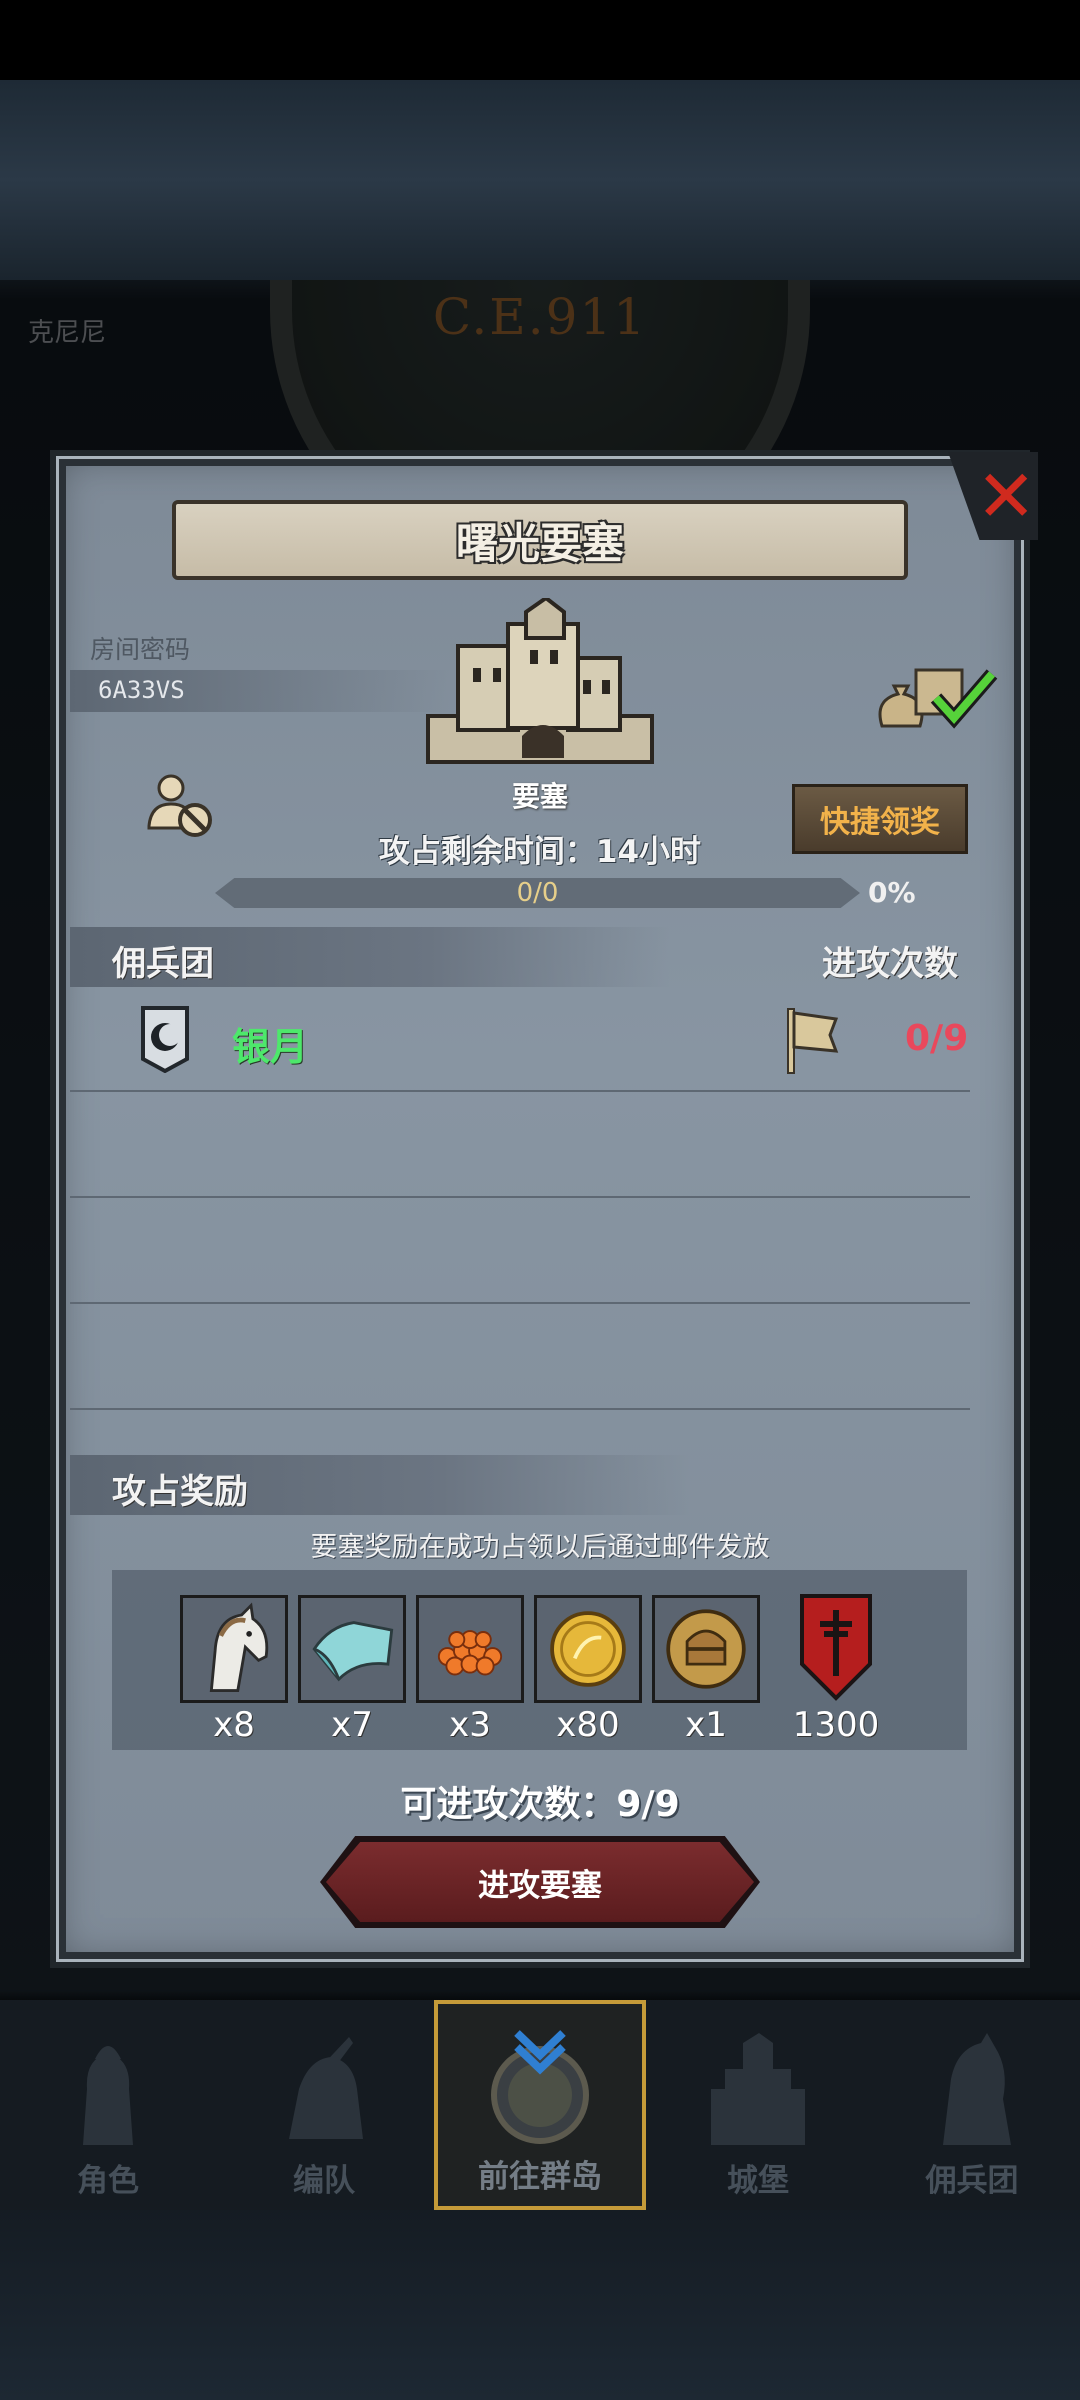 The width and height of the screenshot is (1080, 2400). I want to click on nav-item-islands: 前往群岛, so click(540, 2105).